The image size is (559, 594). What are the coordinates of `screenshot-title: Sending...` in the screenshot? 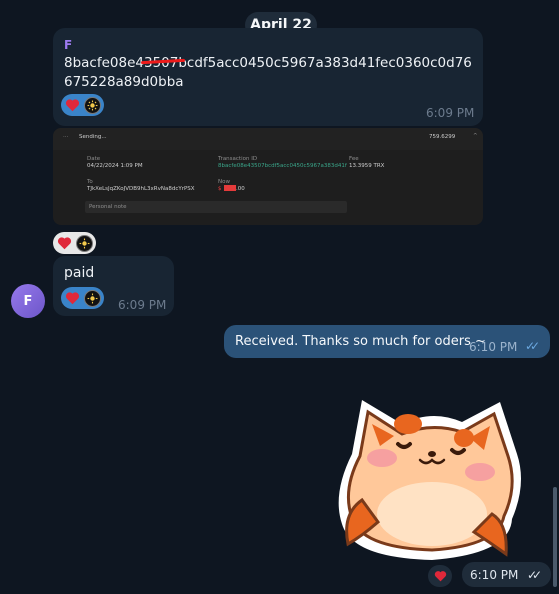 It's located at (93, 137).